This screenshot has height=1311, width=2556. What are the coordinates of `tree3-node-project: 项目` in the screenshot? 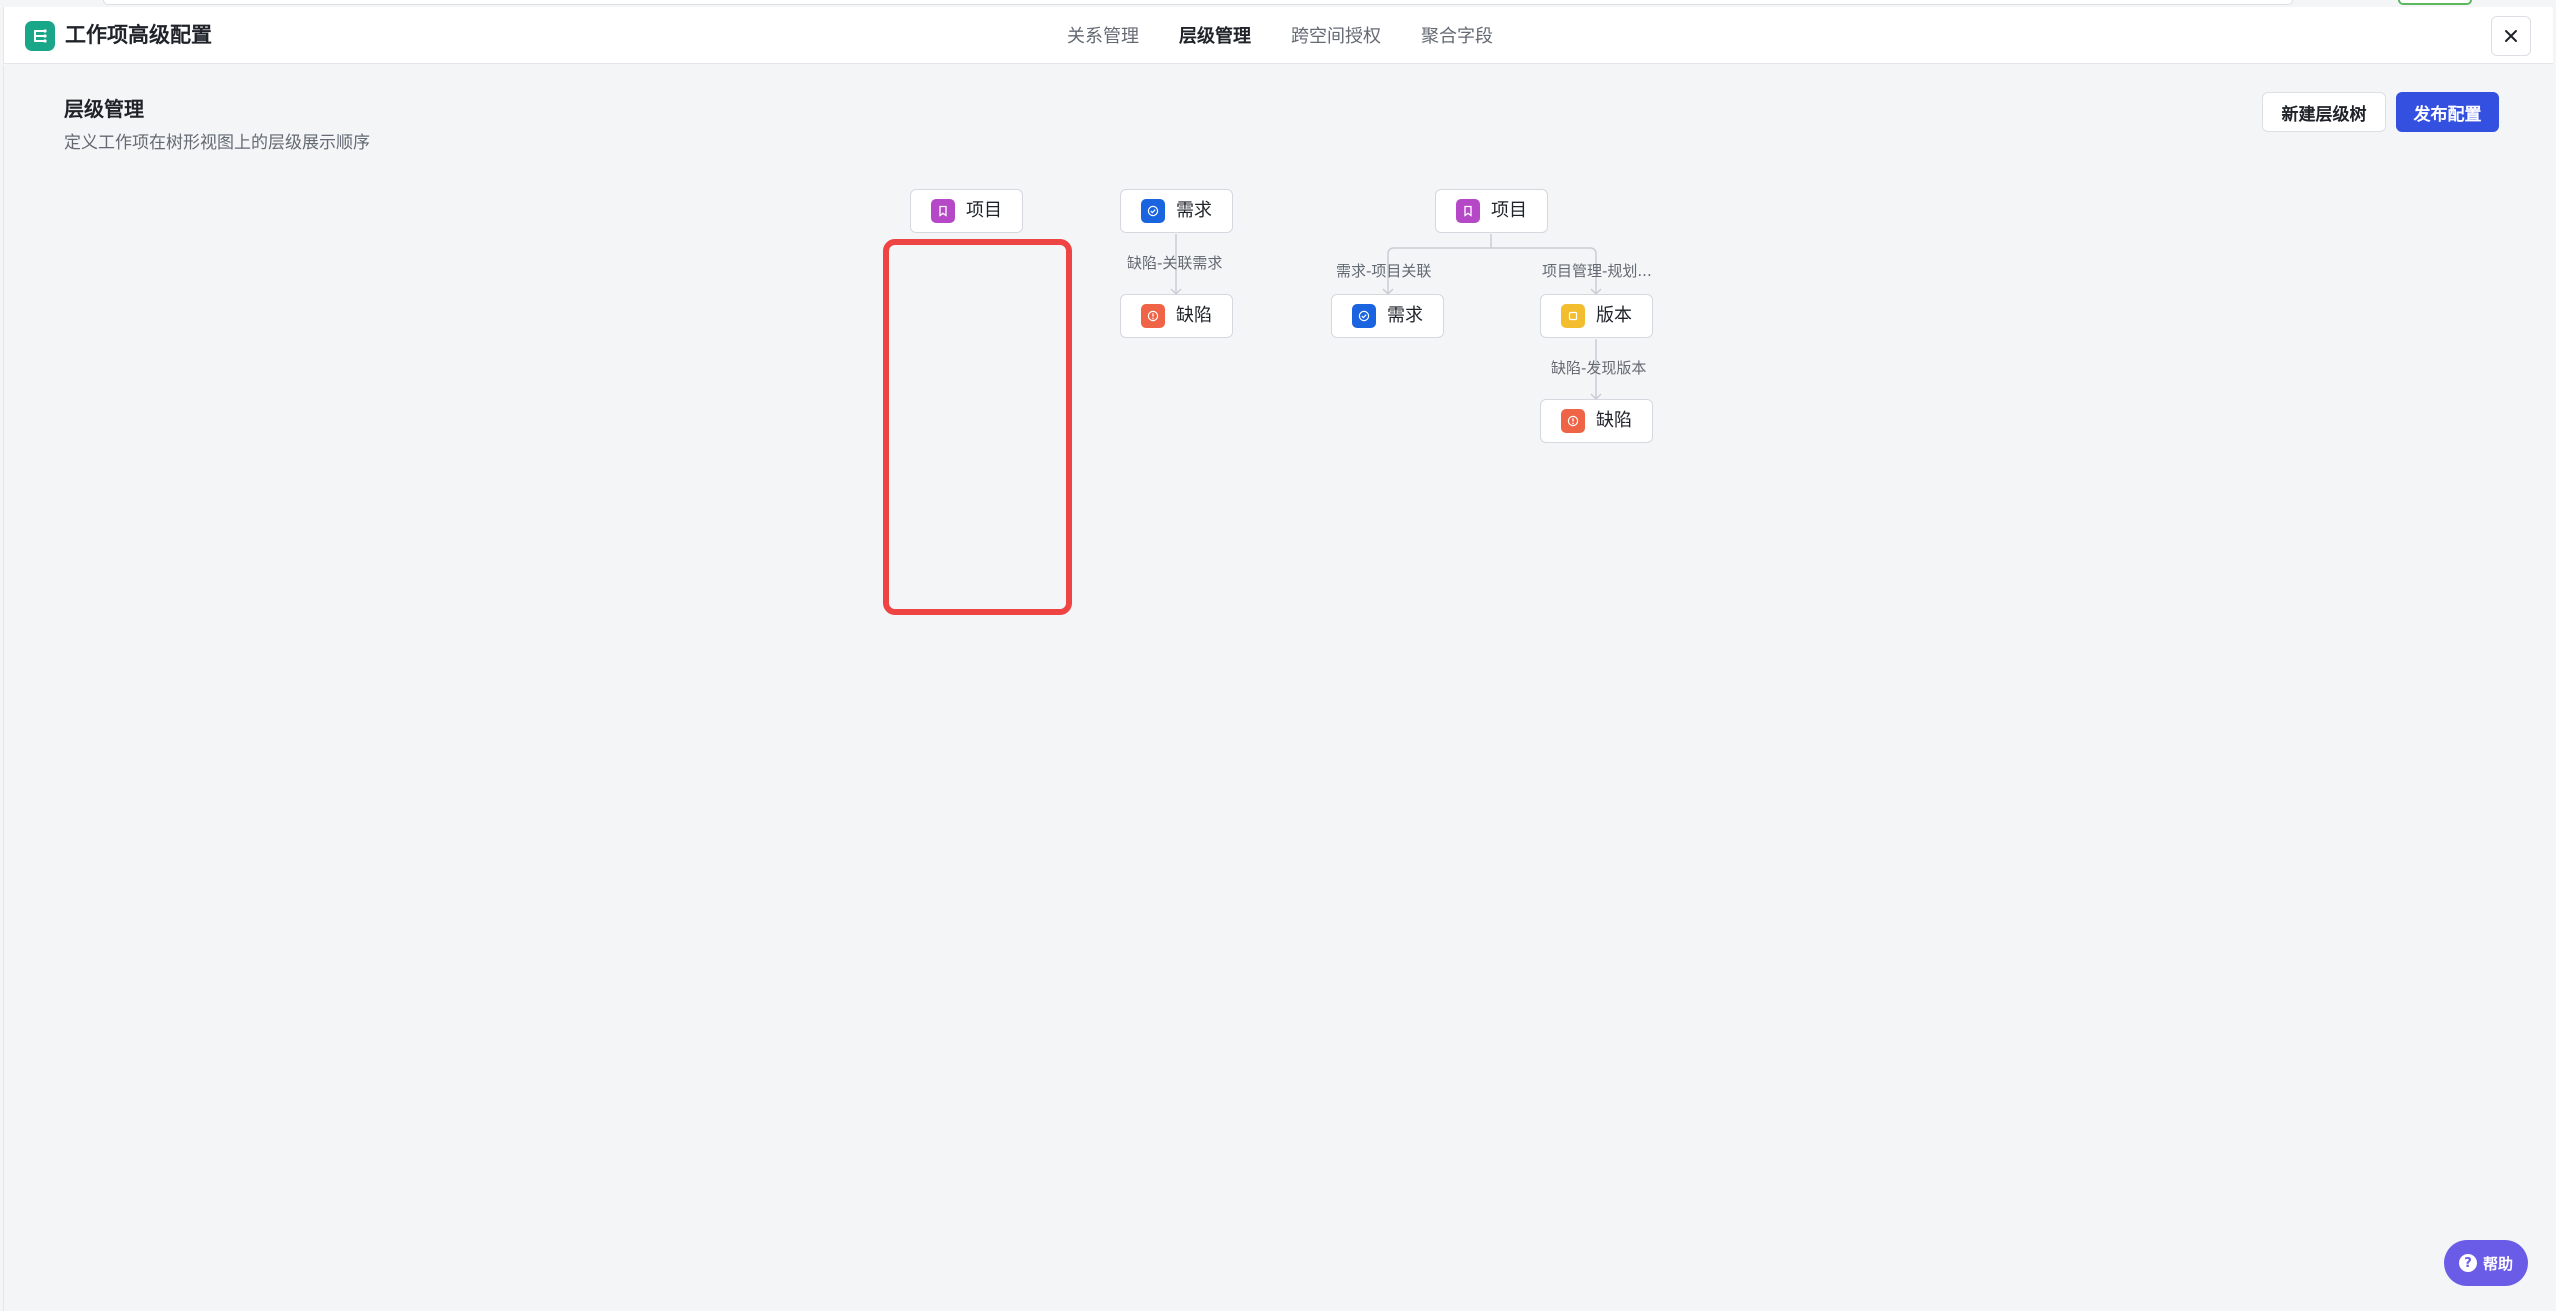 It's located at (1491, 211).